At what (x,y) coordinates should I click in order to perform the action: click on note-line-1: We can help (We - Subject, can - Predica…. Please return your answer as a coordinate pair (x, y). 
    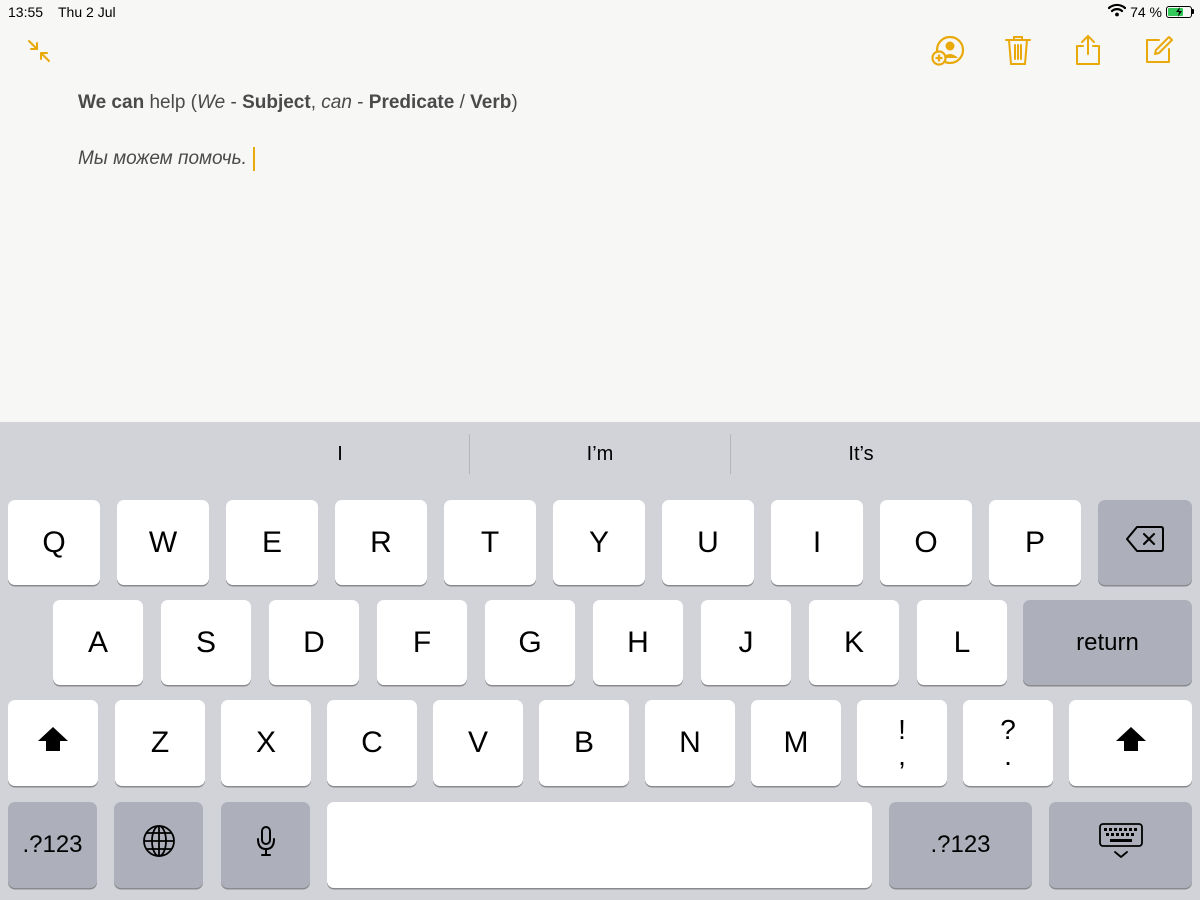
    Looking at the image, I should click on (603, 103).